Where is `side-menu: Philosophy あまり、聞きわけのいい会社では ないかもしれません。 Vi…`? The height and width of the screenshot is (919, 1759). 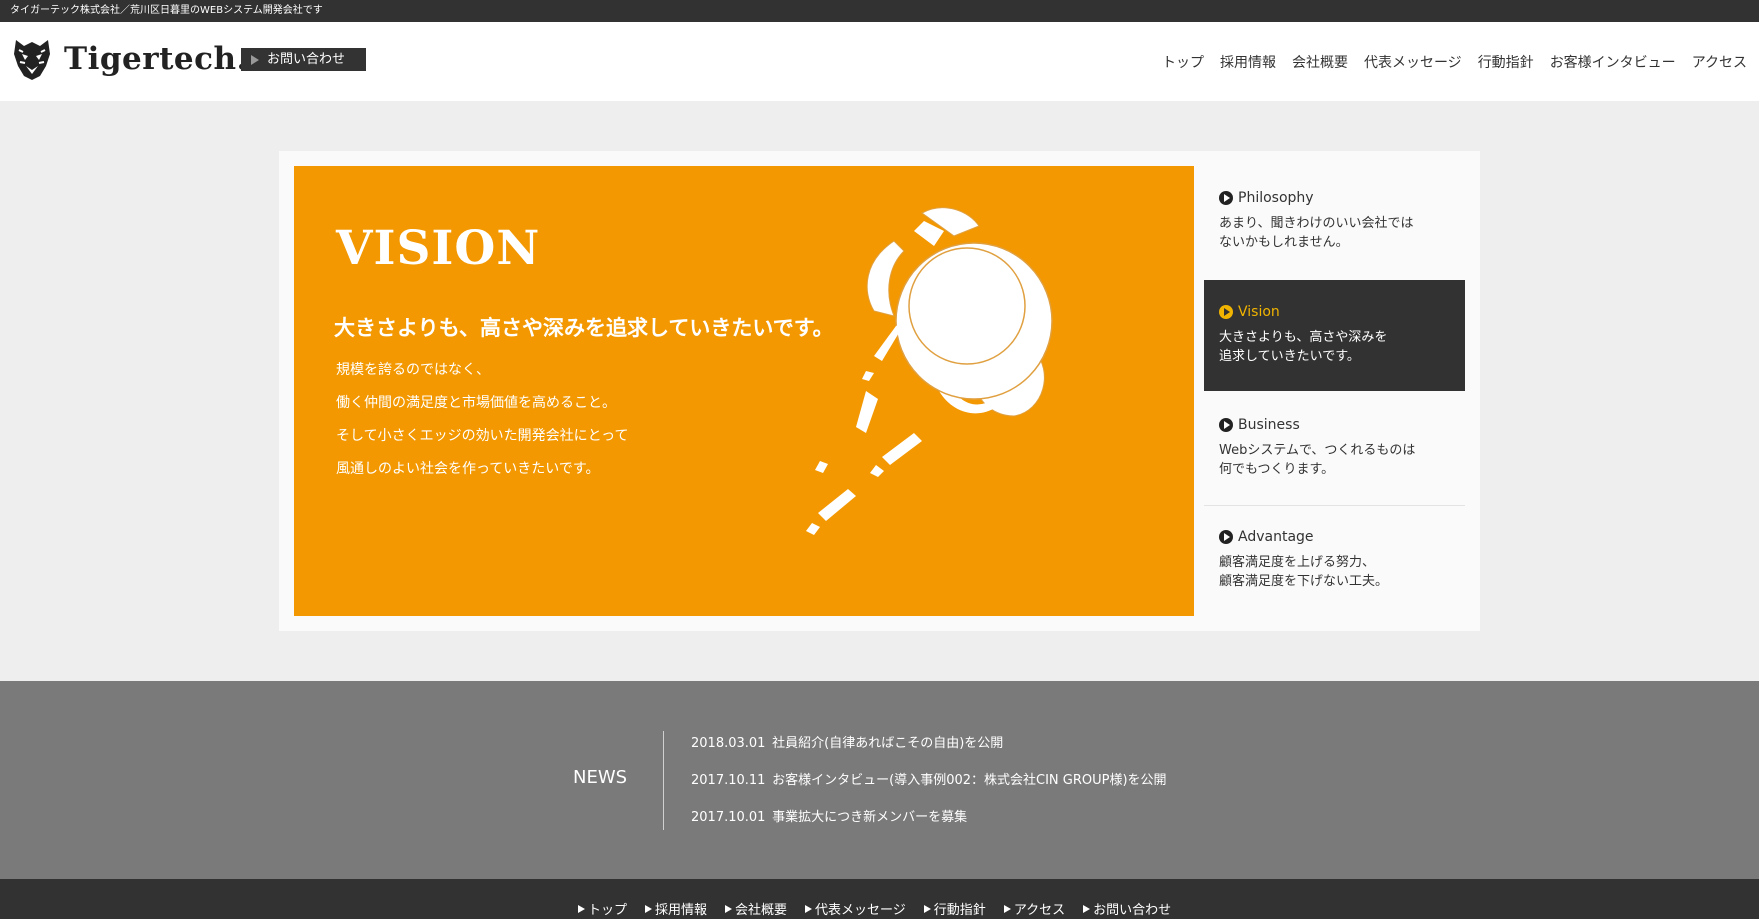 side-menu: Philosophy あまり、聞きわけのいい会社では ないかもしれません。 Vi… is located at coordinates (1334, 391).